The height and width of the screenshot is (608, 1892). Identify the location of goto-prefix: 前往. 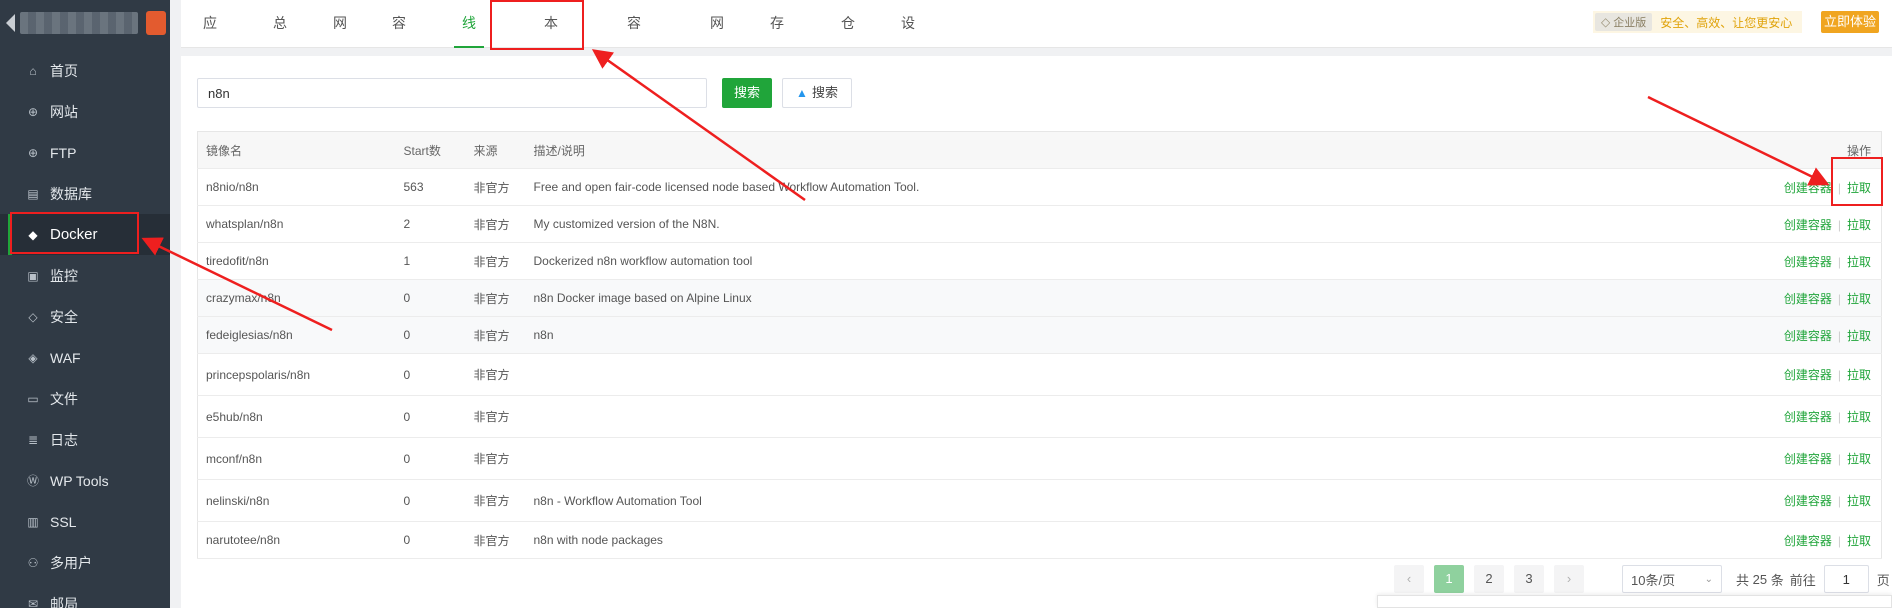
(1802, 580).